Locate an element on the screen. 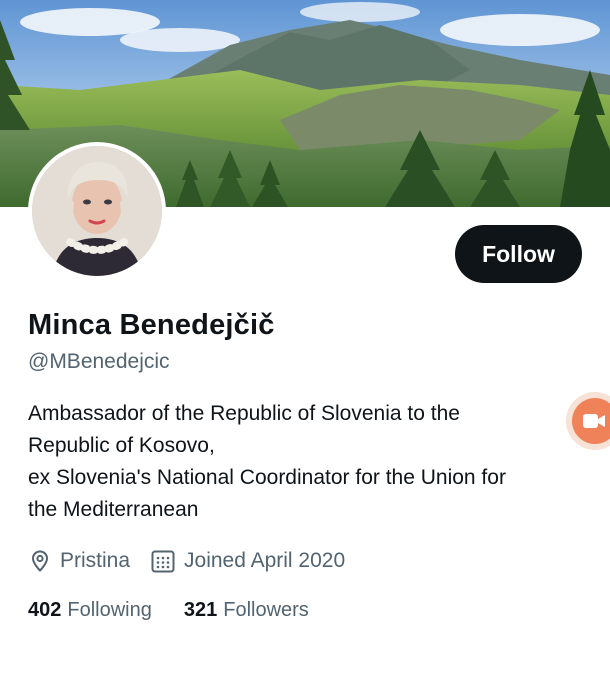  bio-line: the Mediterranean is located at coordinates (113, 509).